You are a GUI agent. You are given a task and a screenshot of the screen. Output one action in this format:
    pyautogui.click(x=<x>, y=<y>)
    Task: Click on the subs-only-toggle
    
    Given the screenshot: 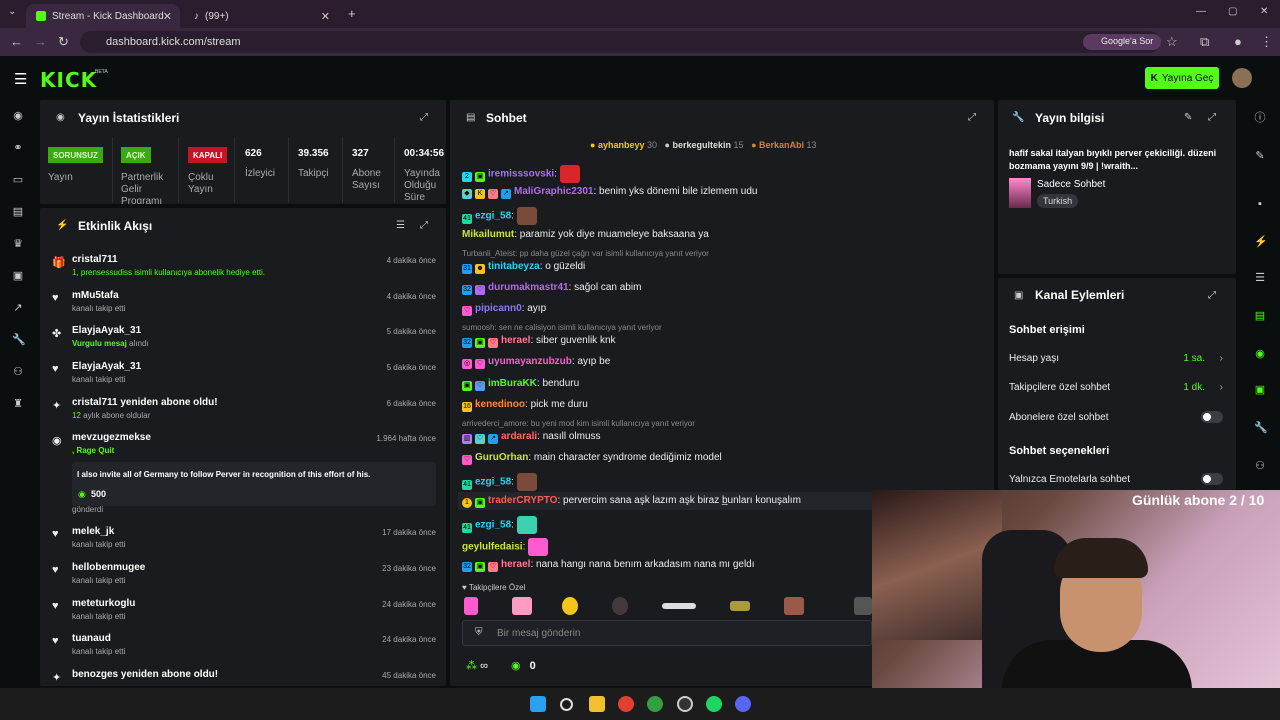 What is the action you would take?
    pyautogui.click(x=1212, y=417)
    